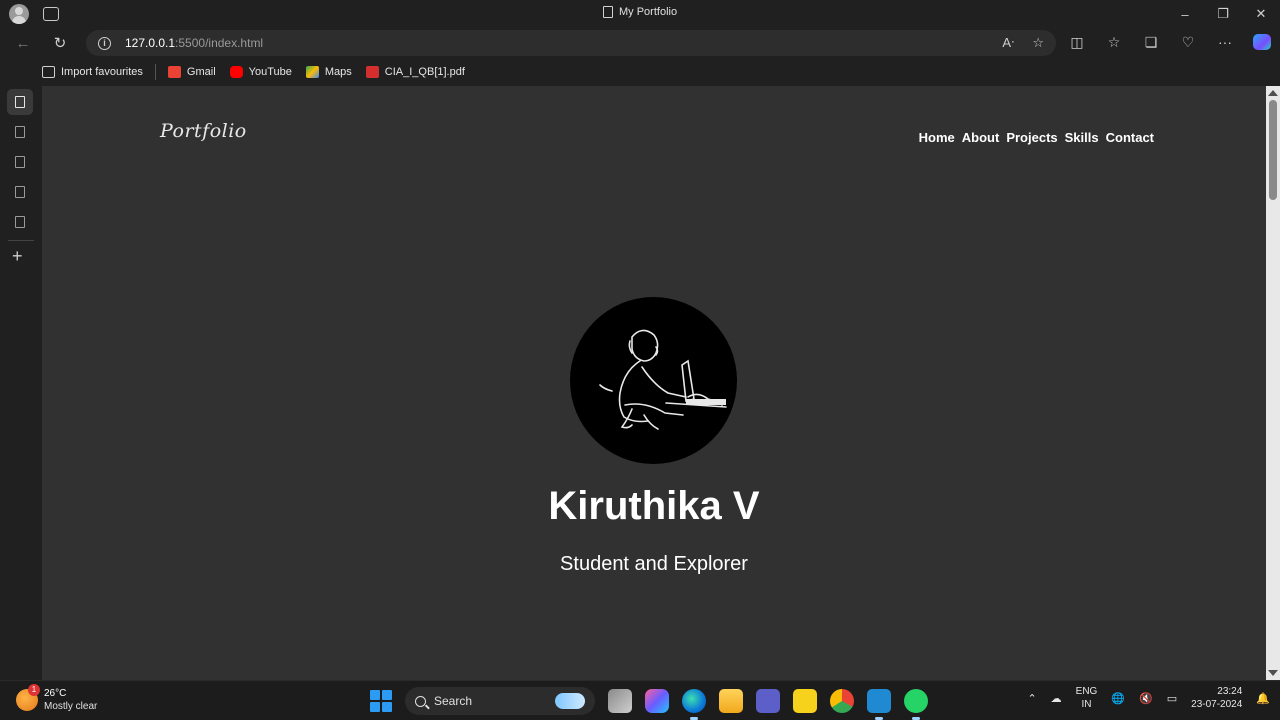 The width and height of the screenshot is (1280, 720). Describe the element at coordinates (1273, 150) in the screenshot. I see `scroll-thumb` at that location.